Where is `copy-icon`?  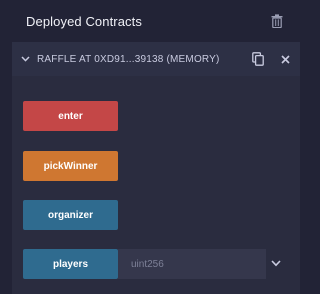 copy-icon is located at coordinates (258, 59).